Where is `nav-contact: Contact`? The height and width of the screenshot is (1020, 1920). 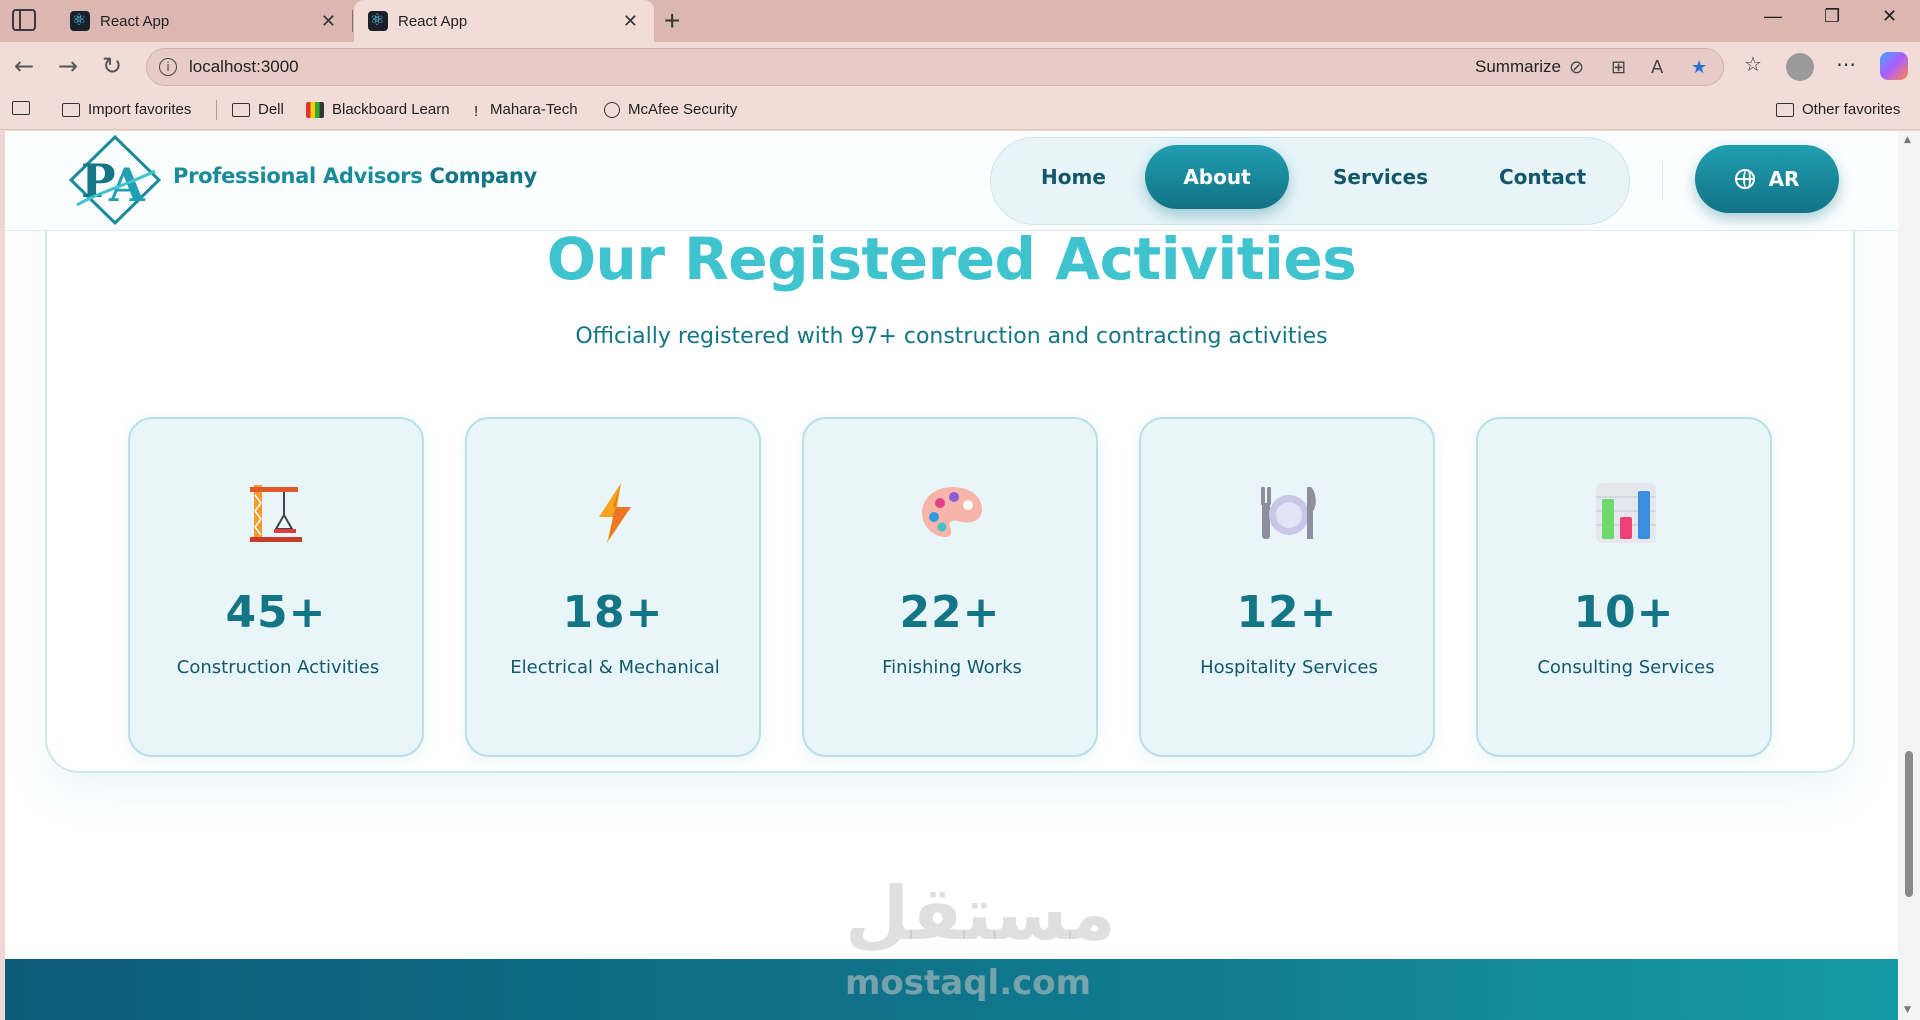
nav-contact: Contact is located at coordinates (1542, 177).